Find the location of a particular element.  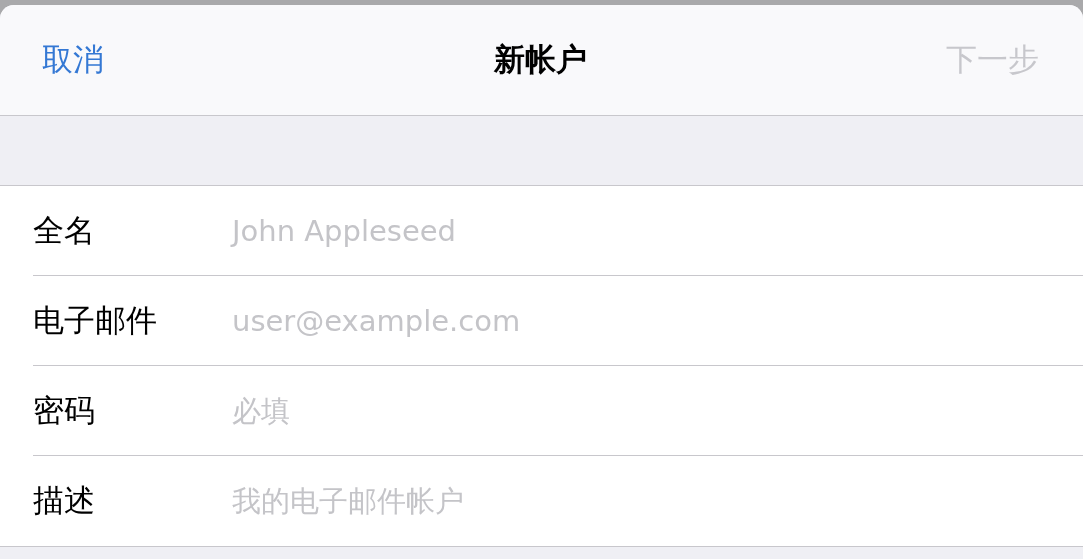

input-field: user@example.com is located at coordinates (657, 320).